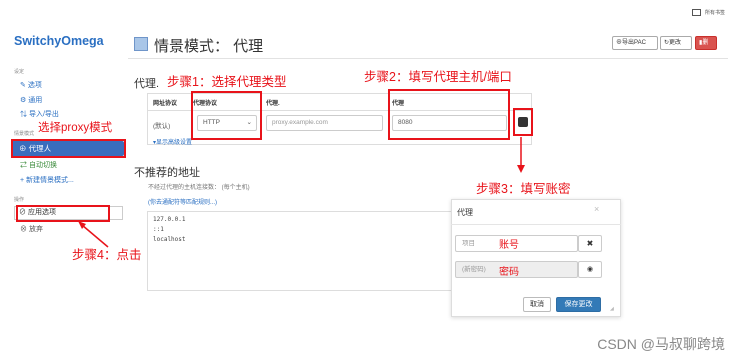 Image resolution: width=739 pixels, height=362 pixels. I want to click on arrowhead-step3, so click(521, 169).